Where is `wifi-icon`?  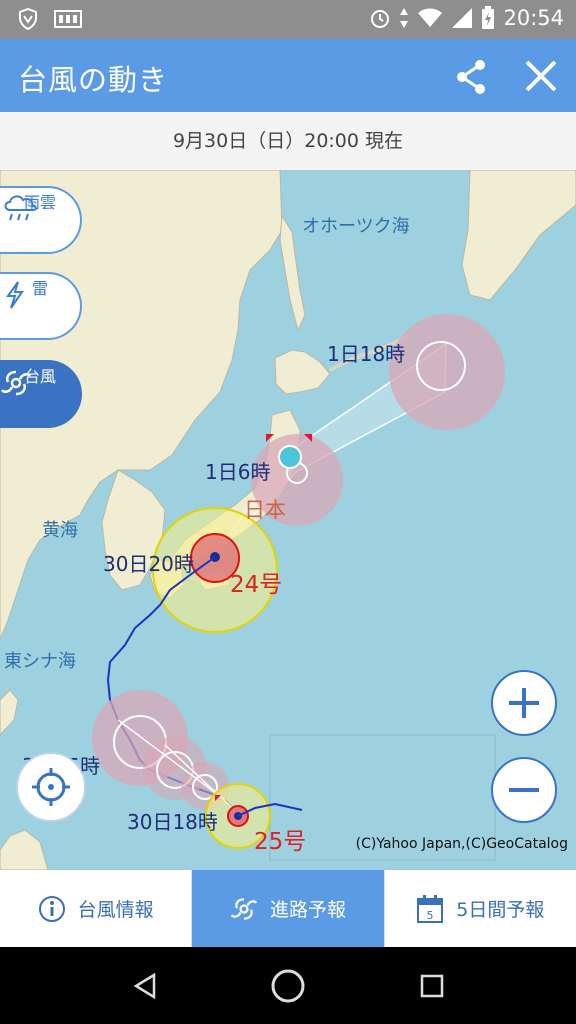
wifi-icon is located at coordinates (430, 17).